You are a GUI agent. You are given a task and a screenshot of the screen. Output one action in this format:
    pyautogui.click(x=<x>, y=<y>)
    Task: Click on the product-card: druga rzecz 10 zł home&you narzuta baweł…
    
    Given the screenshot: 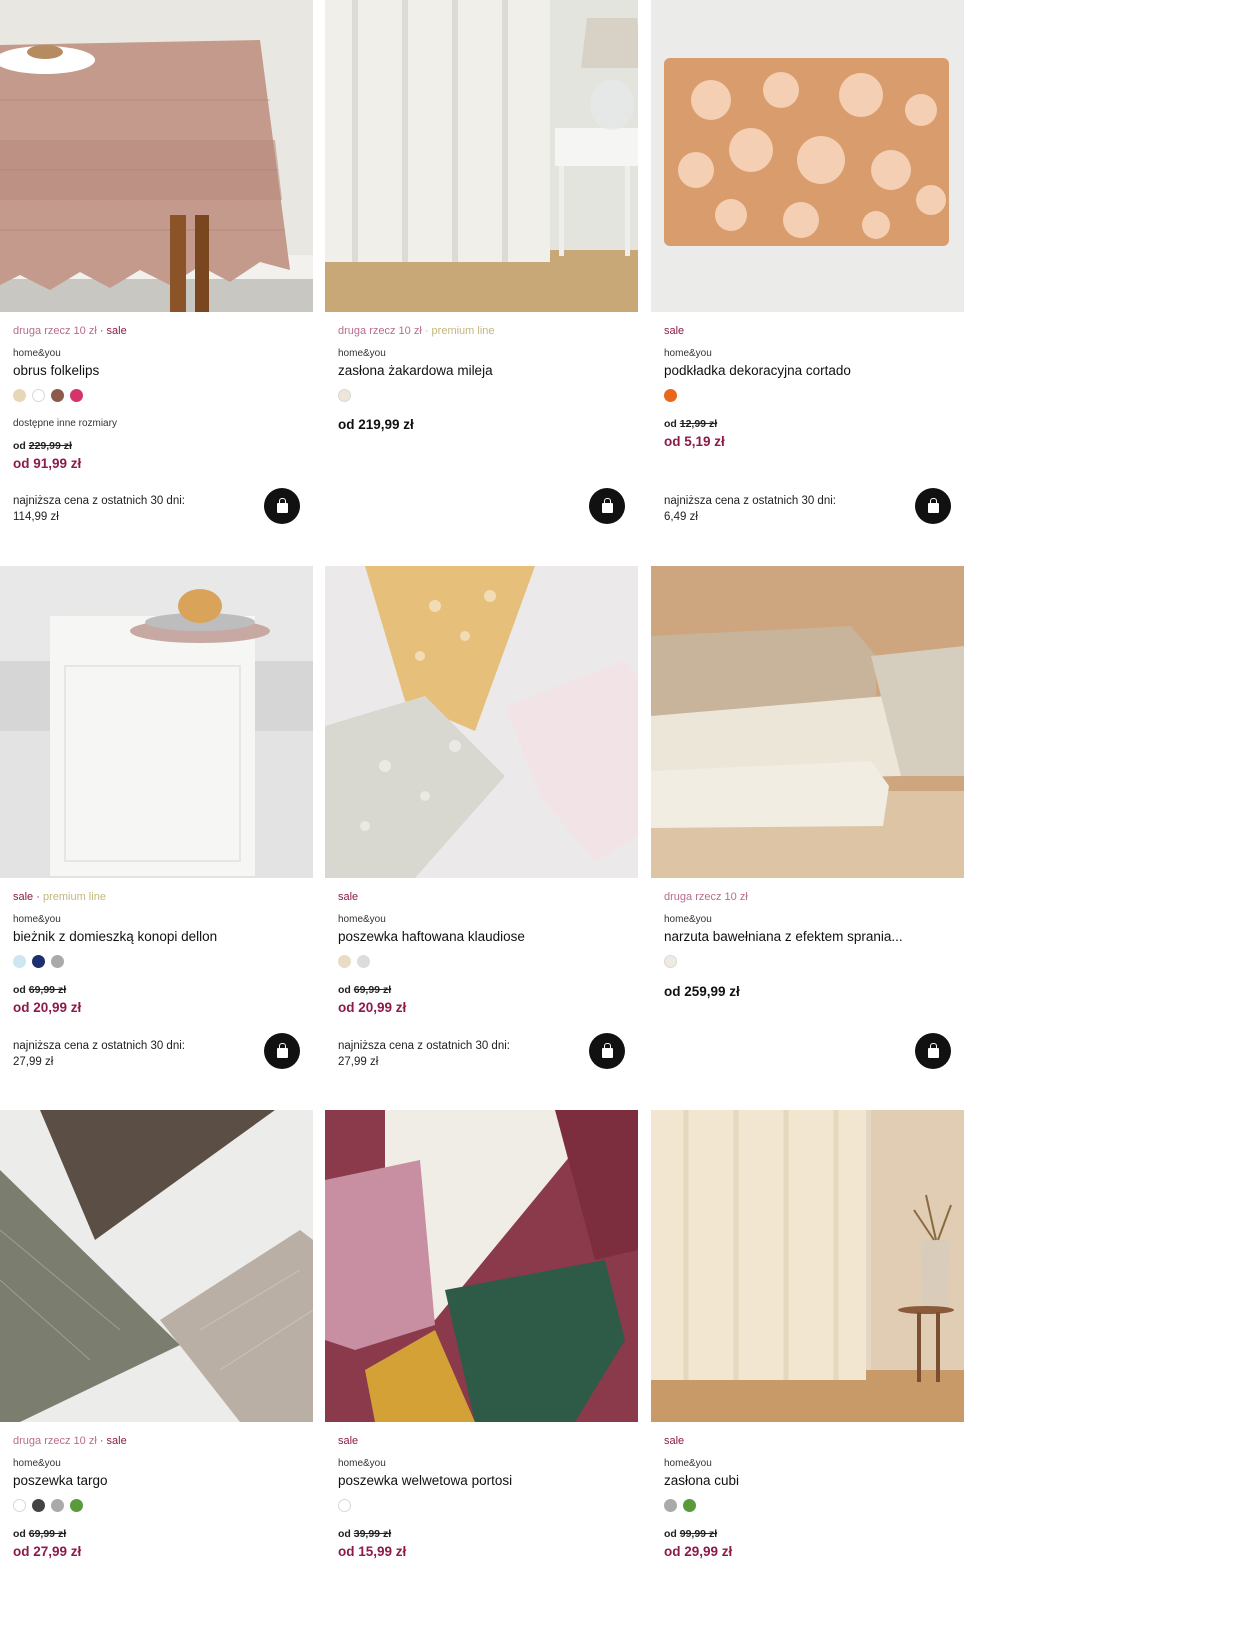 What is the action you would take?
    pyautogui.click(x=807, y=836)
    